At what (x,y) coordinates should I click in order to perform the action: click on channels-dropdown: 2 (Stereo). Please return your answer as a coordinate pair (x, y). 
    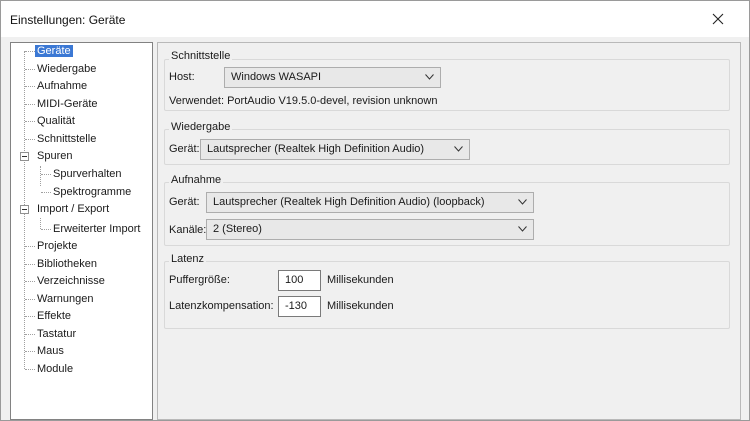
    Looking at the image, I should click on (370, 229).